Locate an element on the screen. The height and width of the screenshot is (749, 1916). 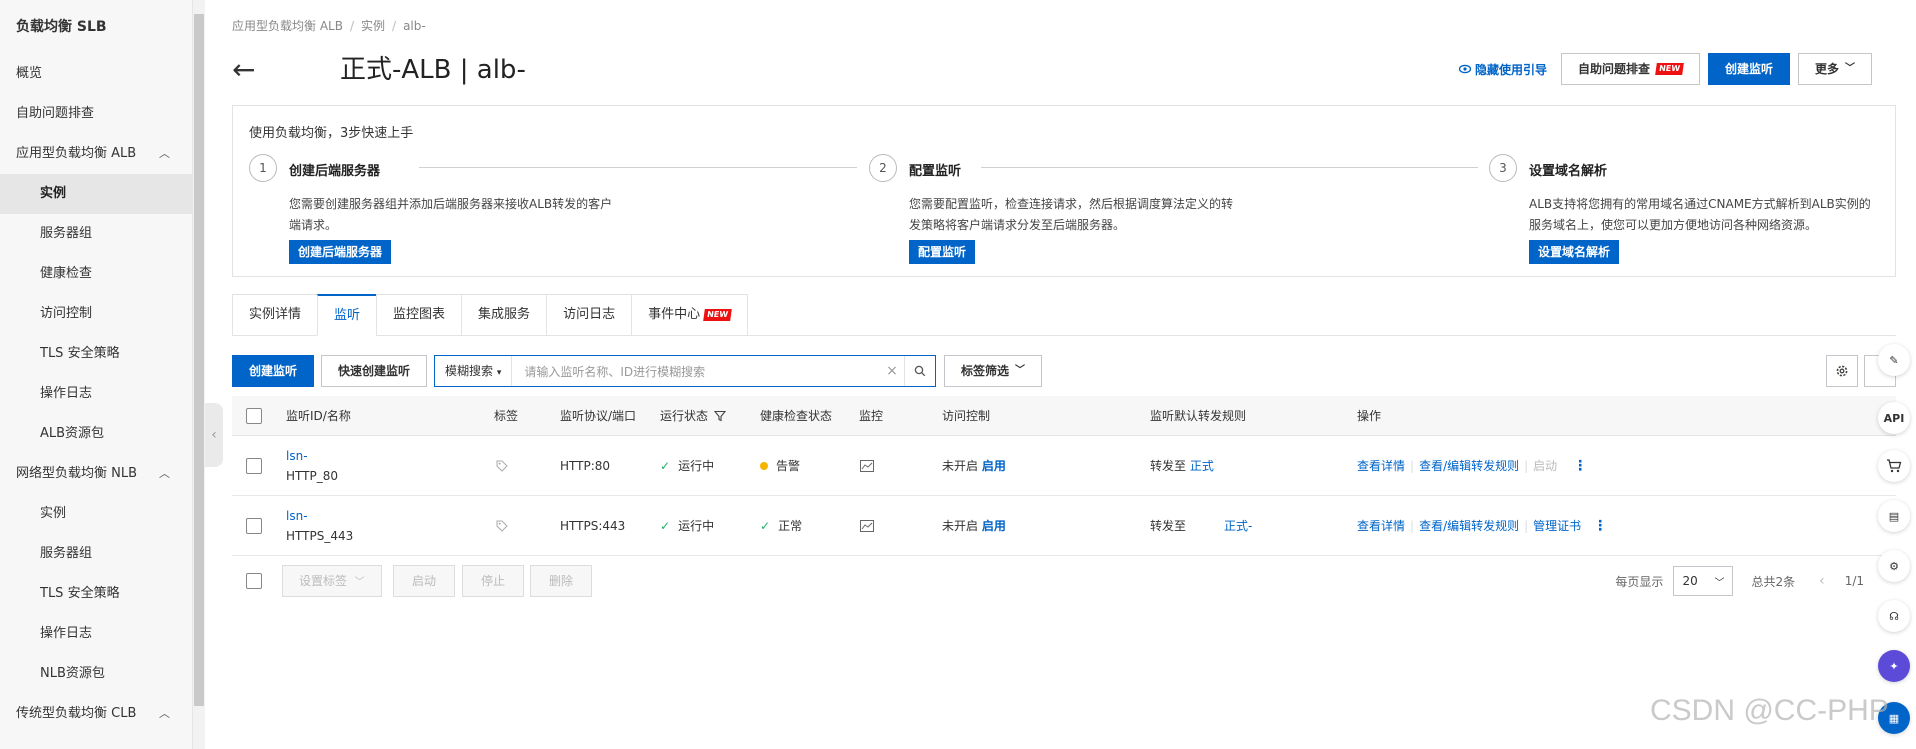
search-input: 请输入监听名称、ID进行模糊搜索 is located at coordinates (696, 371).